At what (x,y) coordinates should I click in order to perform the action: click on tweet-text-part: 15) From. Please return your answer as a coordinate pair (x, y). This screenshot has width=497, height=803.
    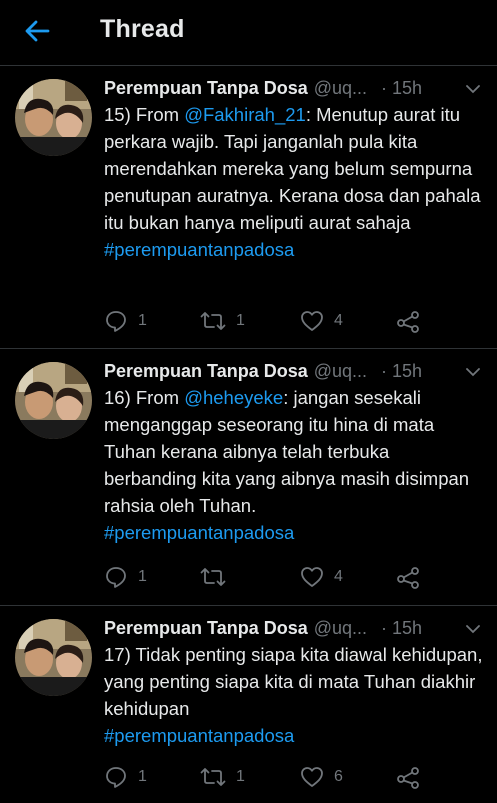
    Looking at the image, I should click on (144, 114).